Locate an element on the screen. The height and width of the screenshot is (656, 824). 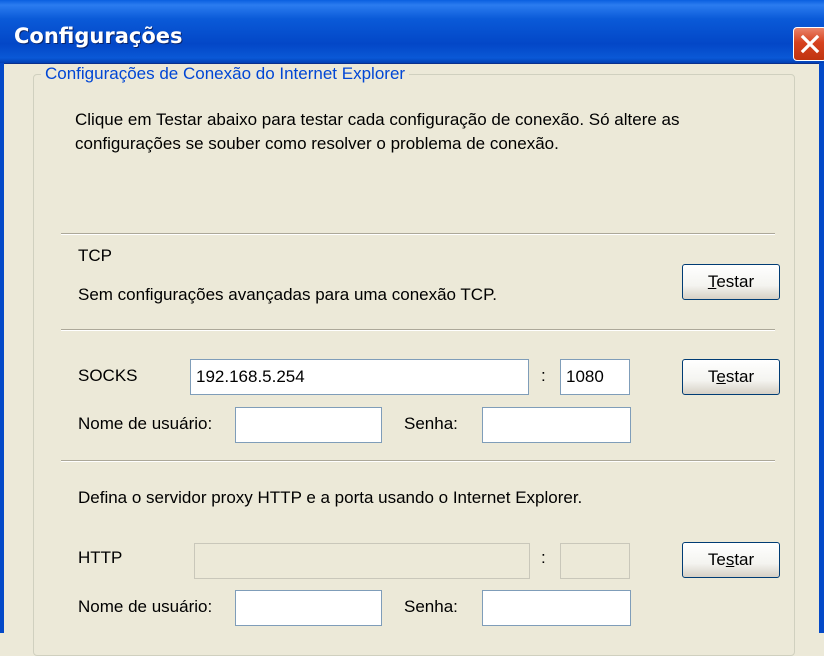
tcp-test-button: Testar is located at coordinates (731, 282).